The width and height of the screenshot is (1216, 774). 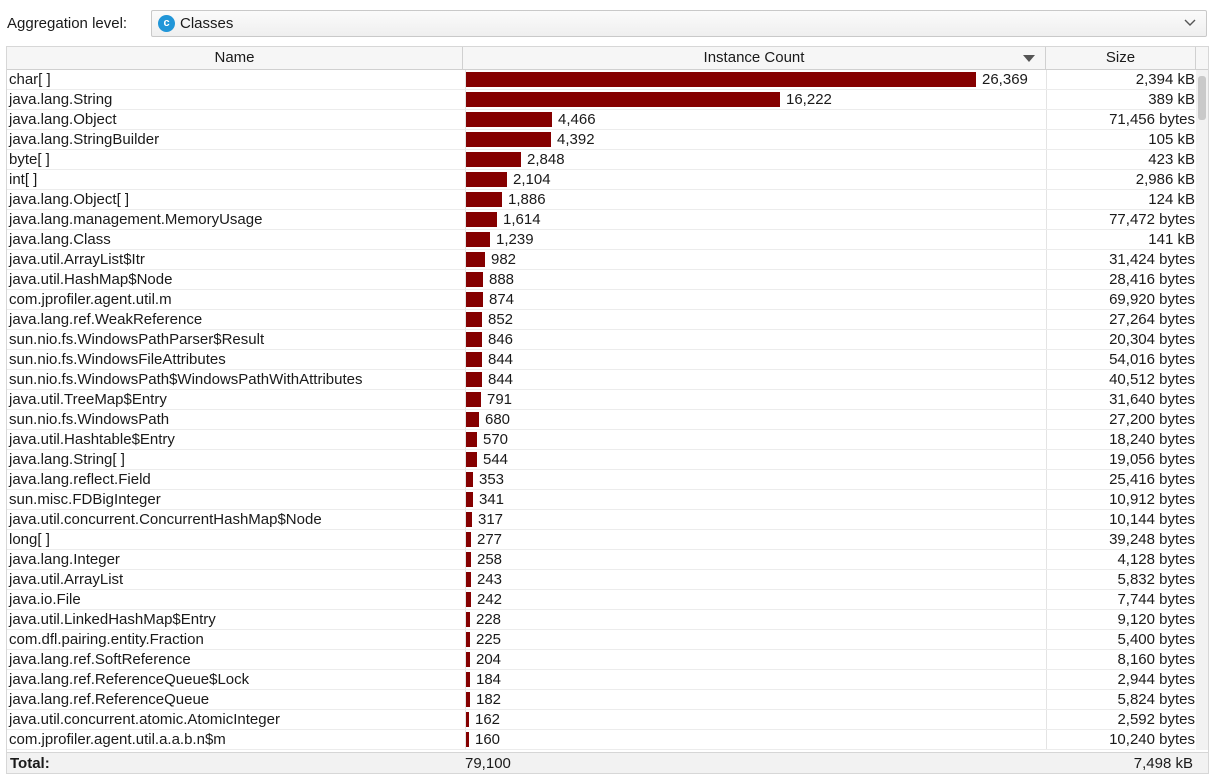 I want to click on class-name: byte[ ], so click(x=29, y=159).